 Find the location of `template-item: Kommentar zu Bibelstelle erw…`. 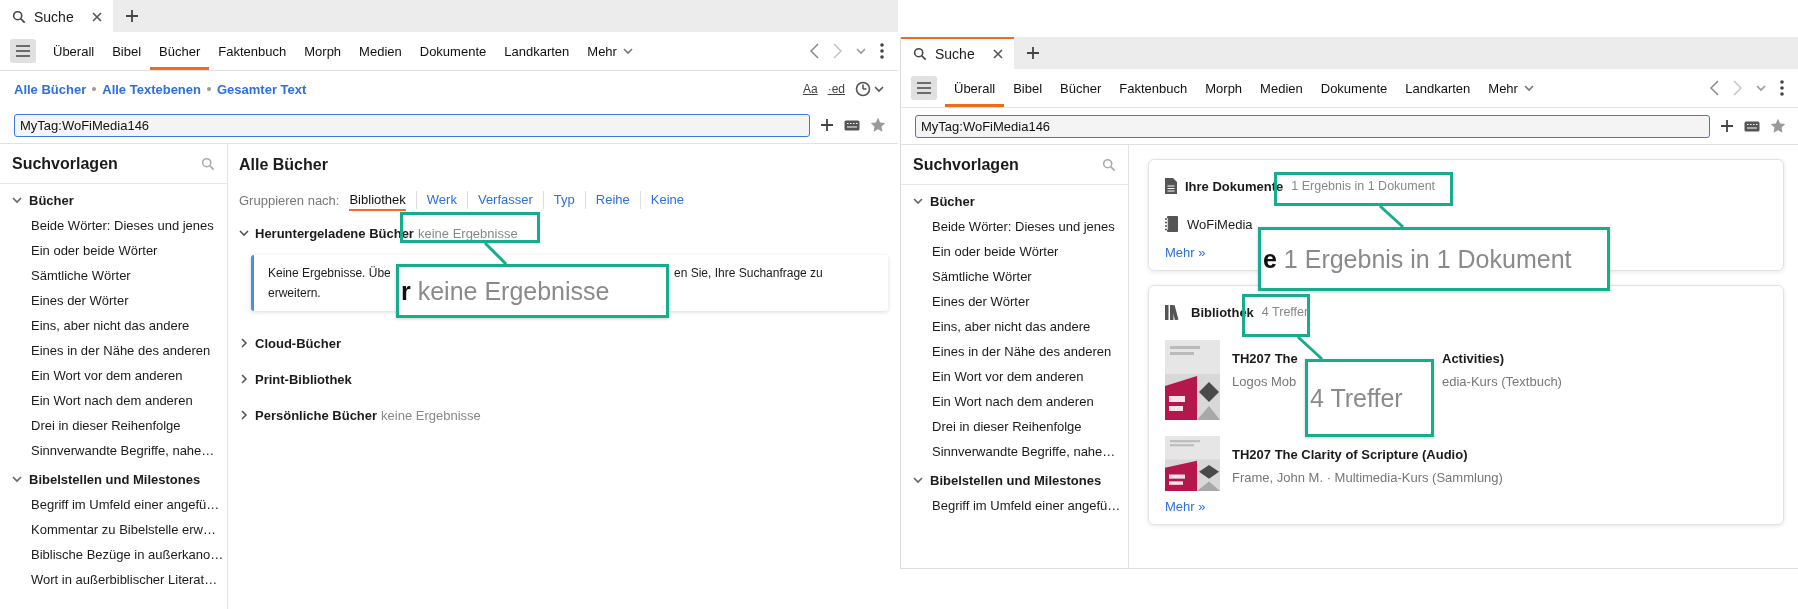

template-item: Kommentar zu Bibelstelle erw… is located at coordinates (113, 529).